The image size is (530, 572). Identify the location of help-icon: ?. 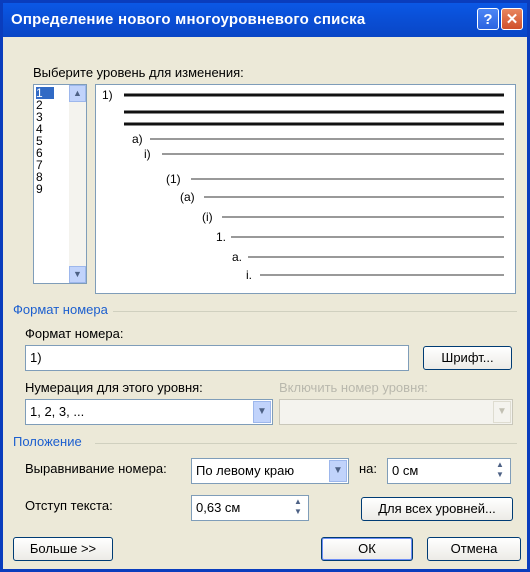
(488, 19).